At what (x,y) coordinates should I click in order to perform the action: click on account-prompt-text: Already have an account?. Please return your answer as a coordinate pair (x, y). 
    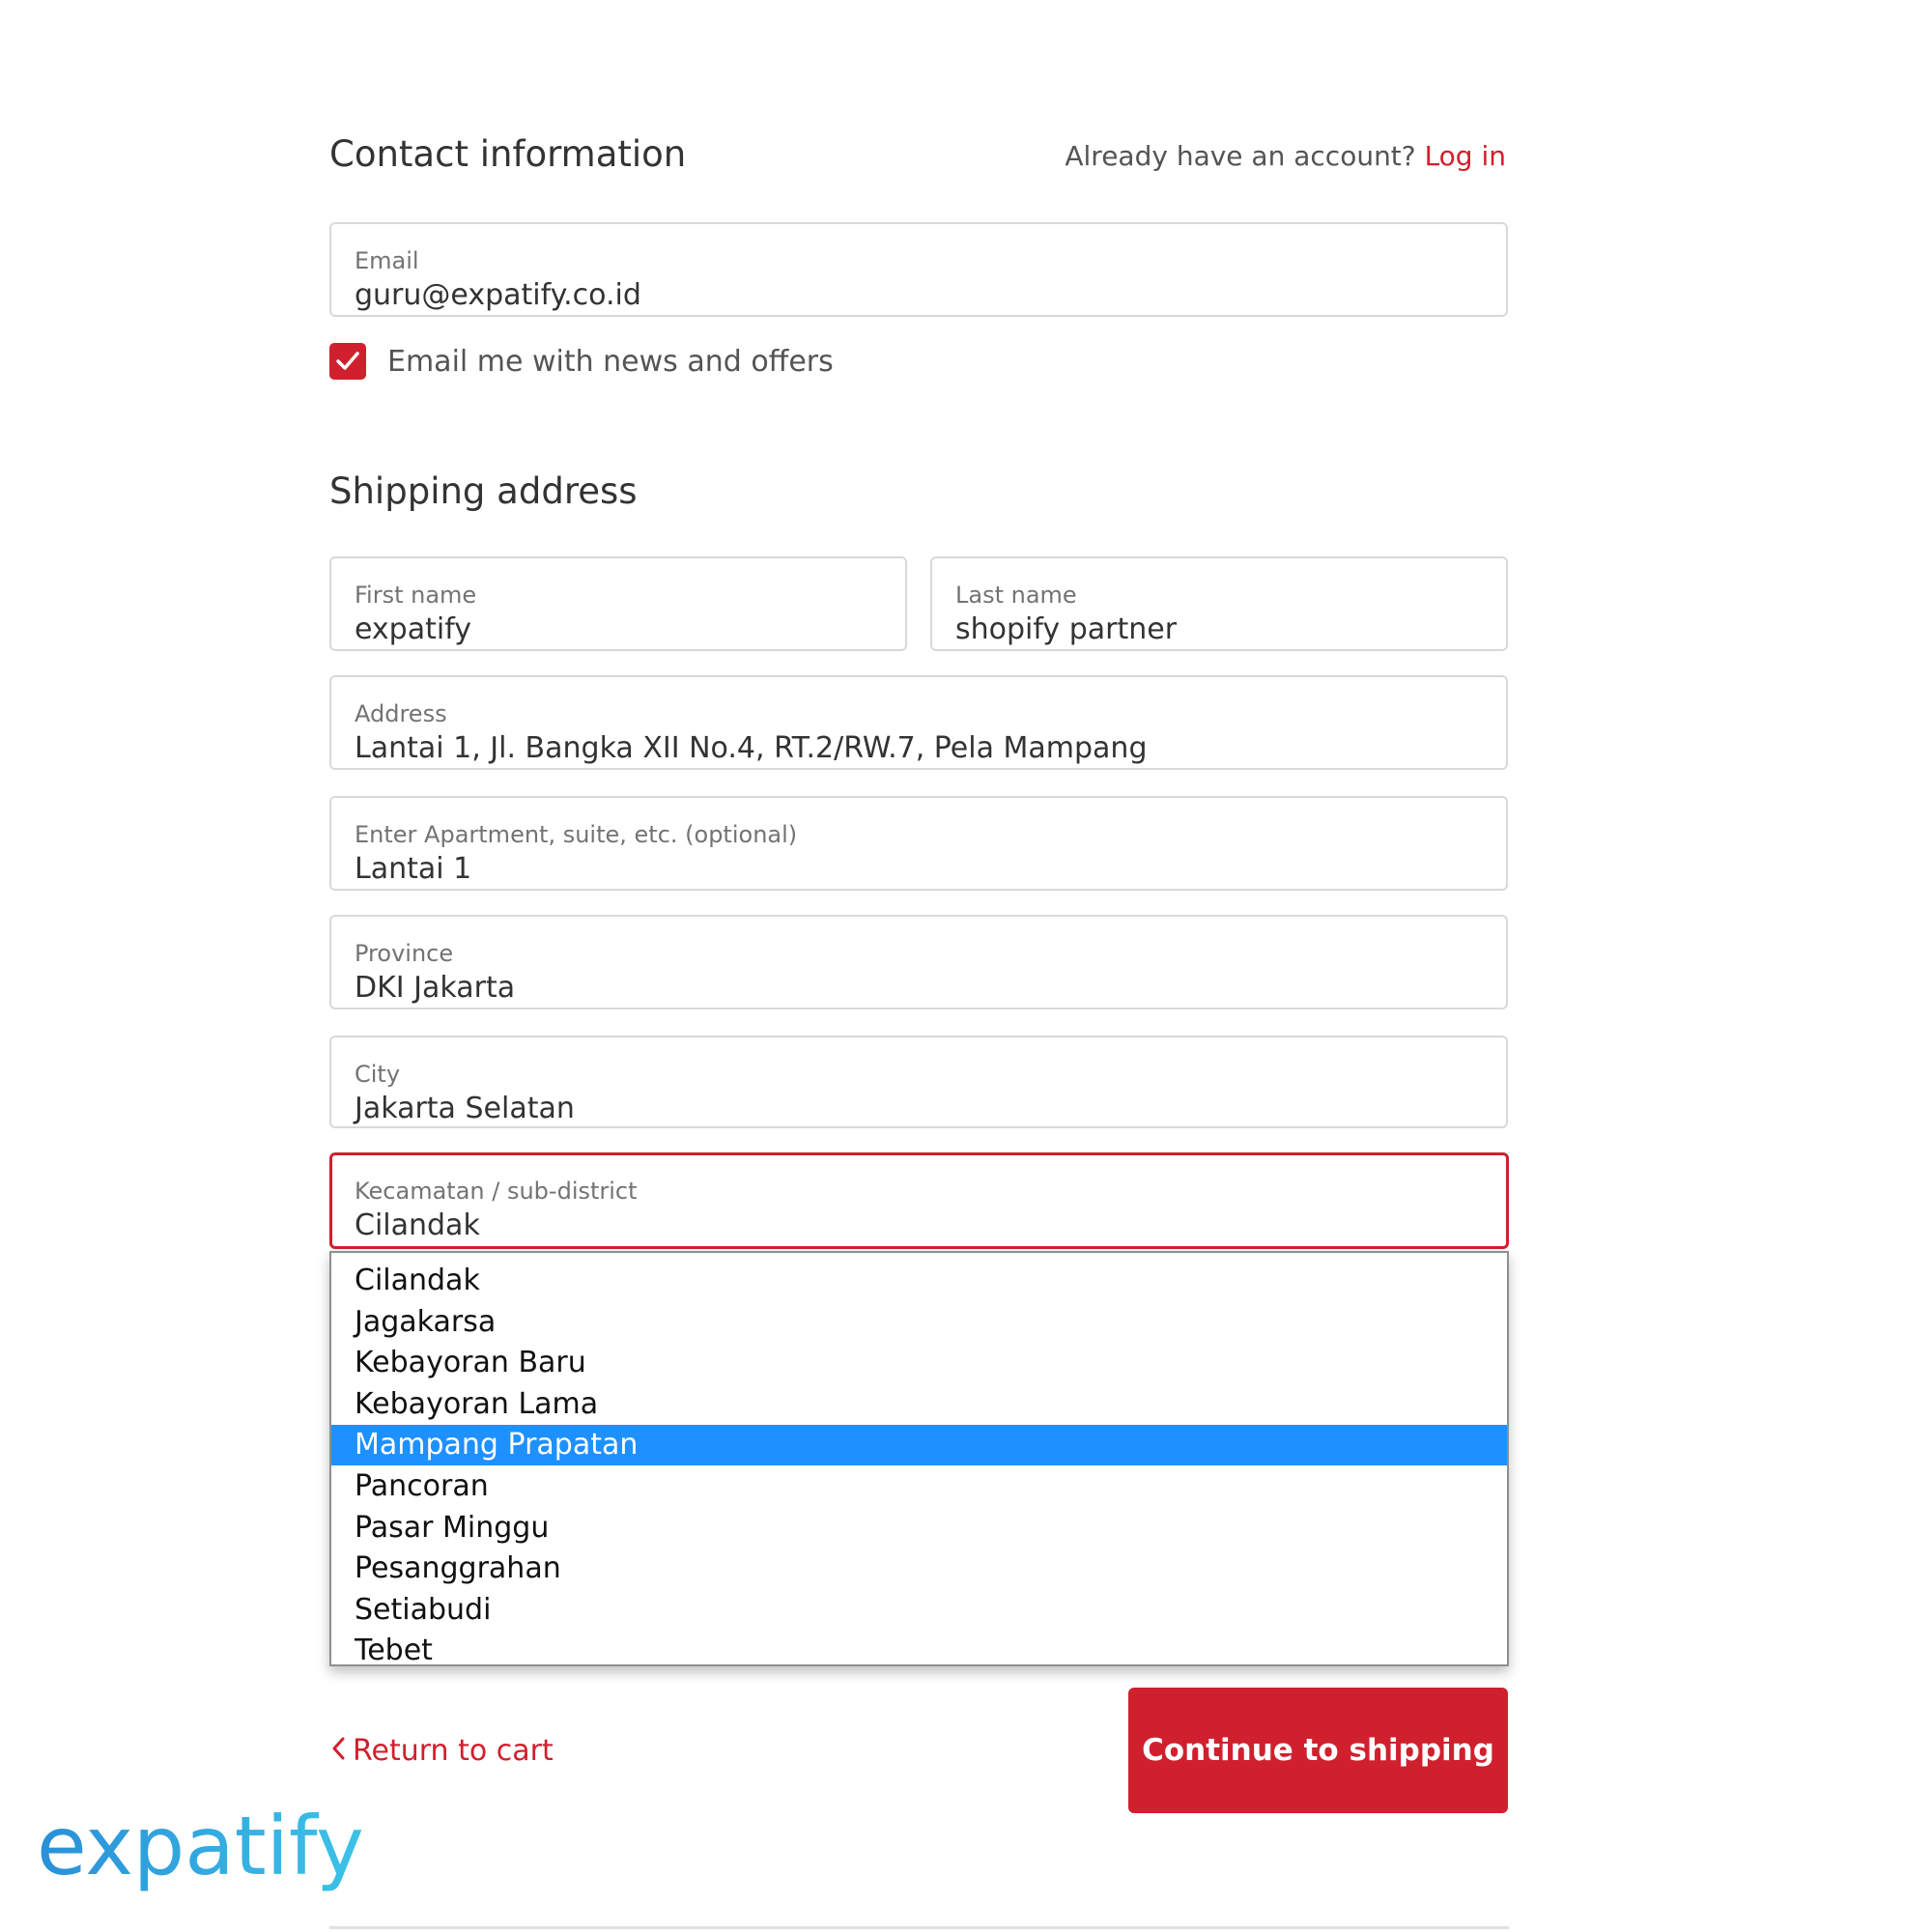
    Looking at the image, I should click on (1240, 156).